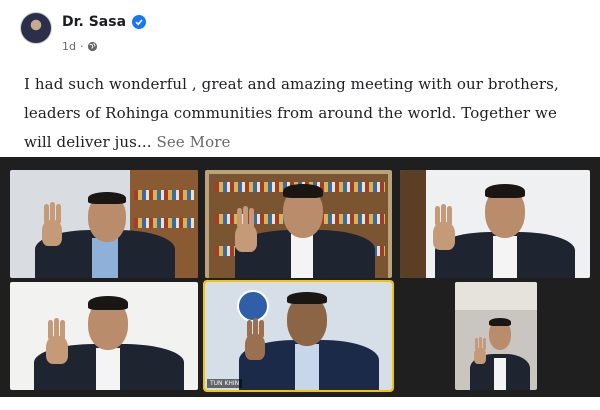 The height and width of the screenshot is (410, 600). I want to click on post-time: 1d, so click(69, 46).